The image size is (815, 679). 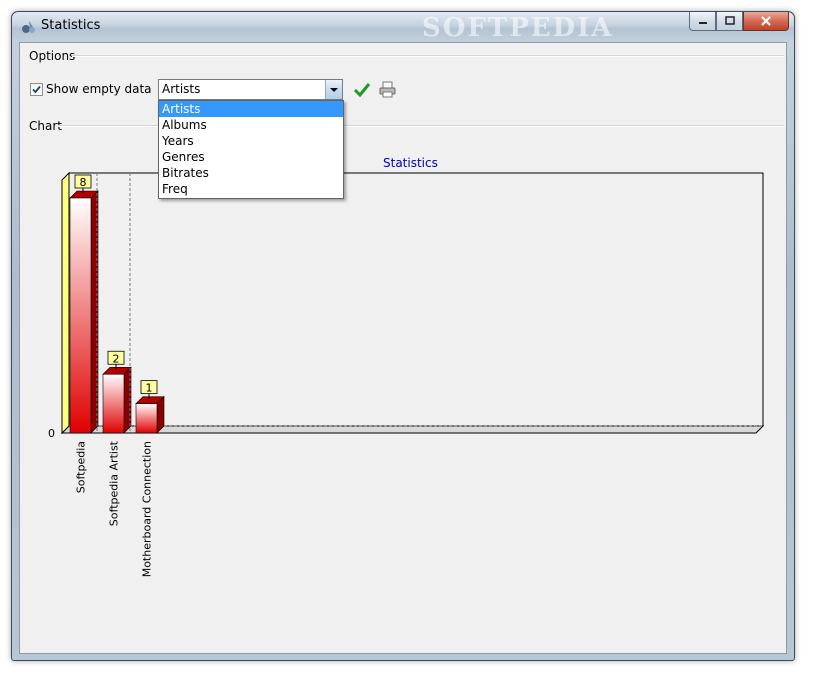 What do you see at coordinates (51, 433) in the screenshot?
I see `y-tick-label: 0` at bounding box center [51, 433].